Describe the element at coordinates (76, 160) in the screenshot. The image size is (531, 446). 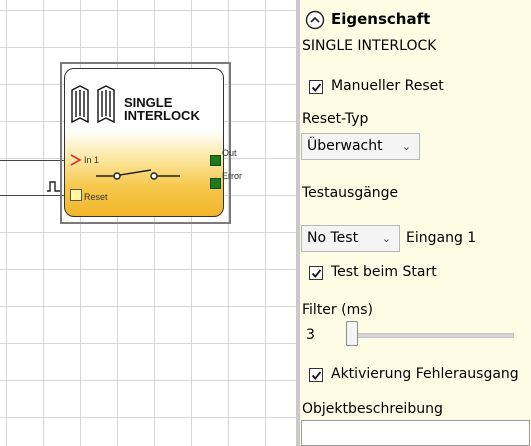
I see `input1-arrow-icon` at that location.